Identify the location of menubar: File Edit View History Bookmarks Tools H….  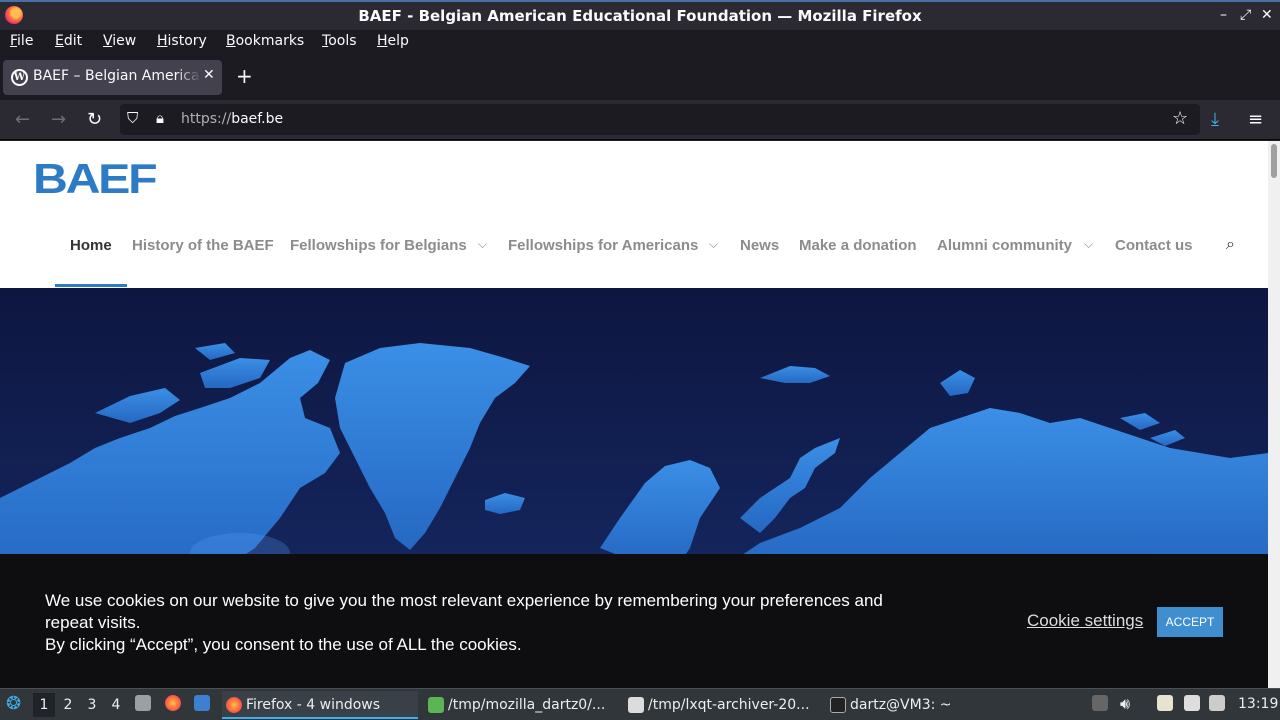
(640, 42).